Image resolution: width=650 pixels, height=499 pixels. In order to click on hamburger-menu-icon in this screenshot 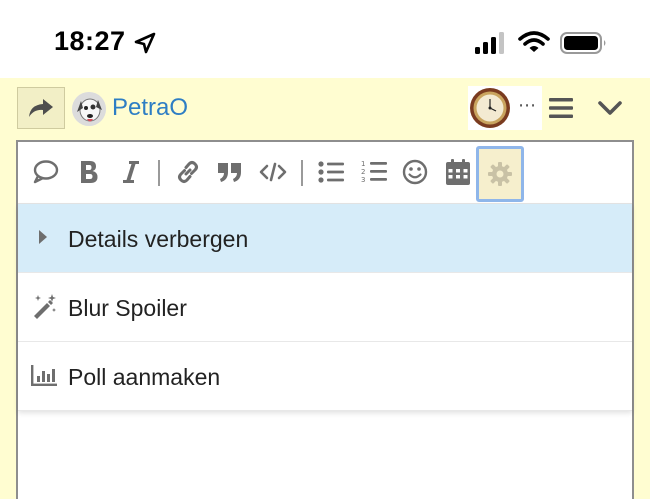, I will do `click(561, 108)`.